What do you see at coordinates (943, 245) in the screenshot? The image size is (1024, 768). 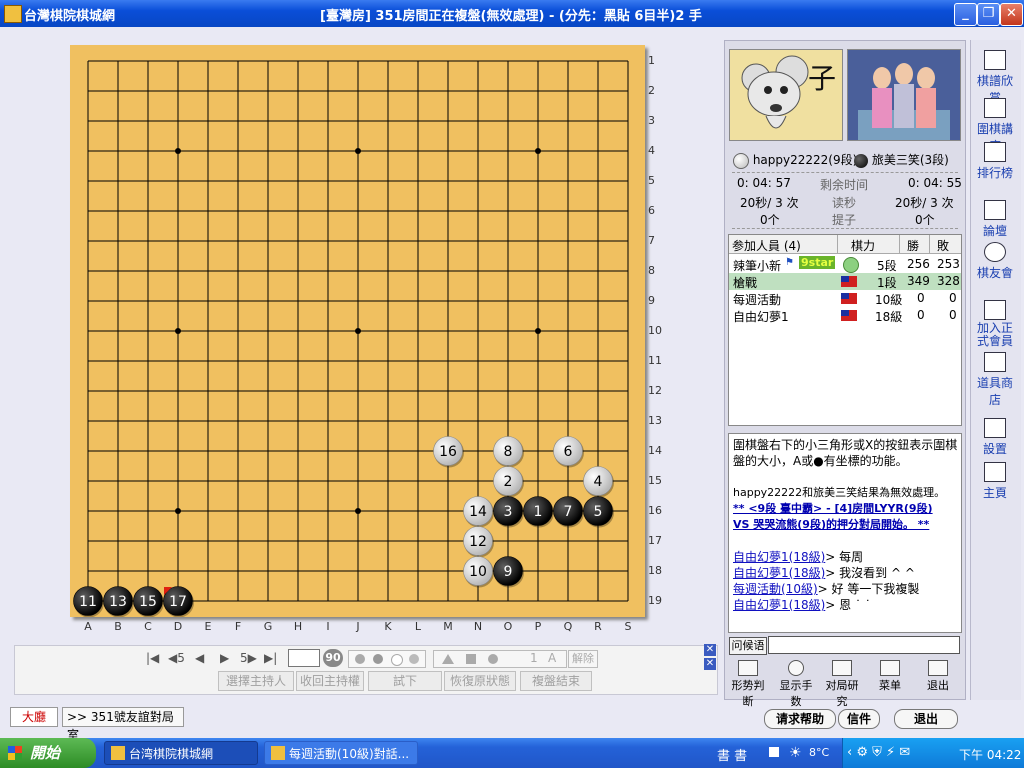 I see `loss-header: 敗` at bounding box center [943, 245].